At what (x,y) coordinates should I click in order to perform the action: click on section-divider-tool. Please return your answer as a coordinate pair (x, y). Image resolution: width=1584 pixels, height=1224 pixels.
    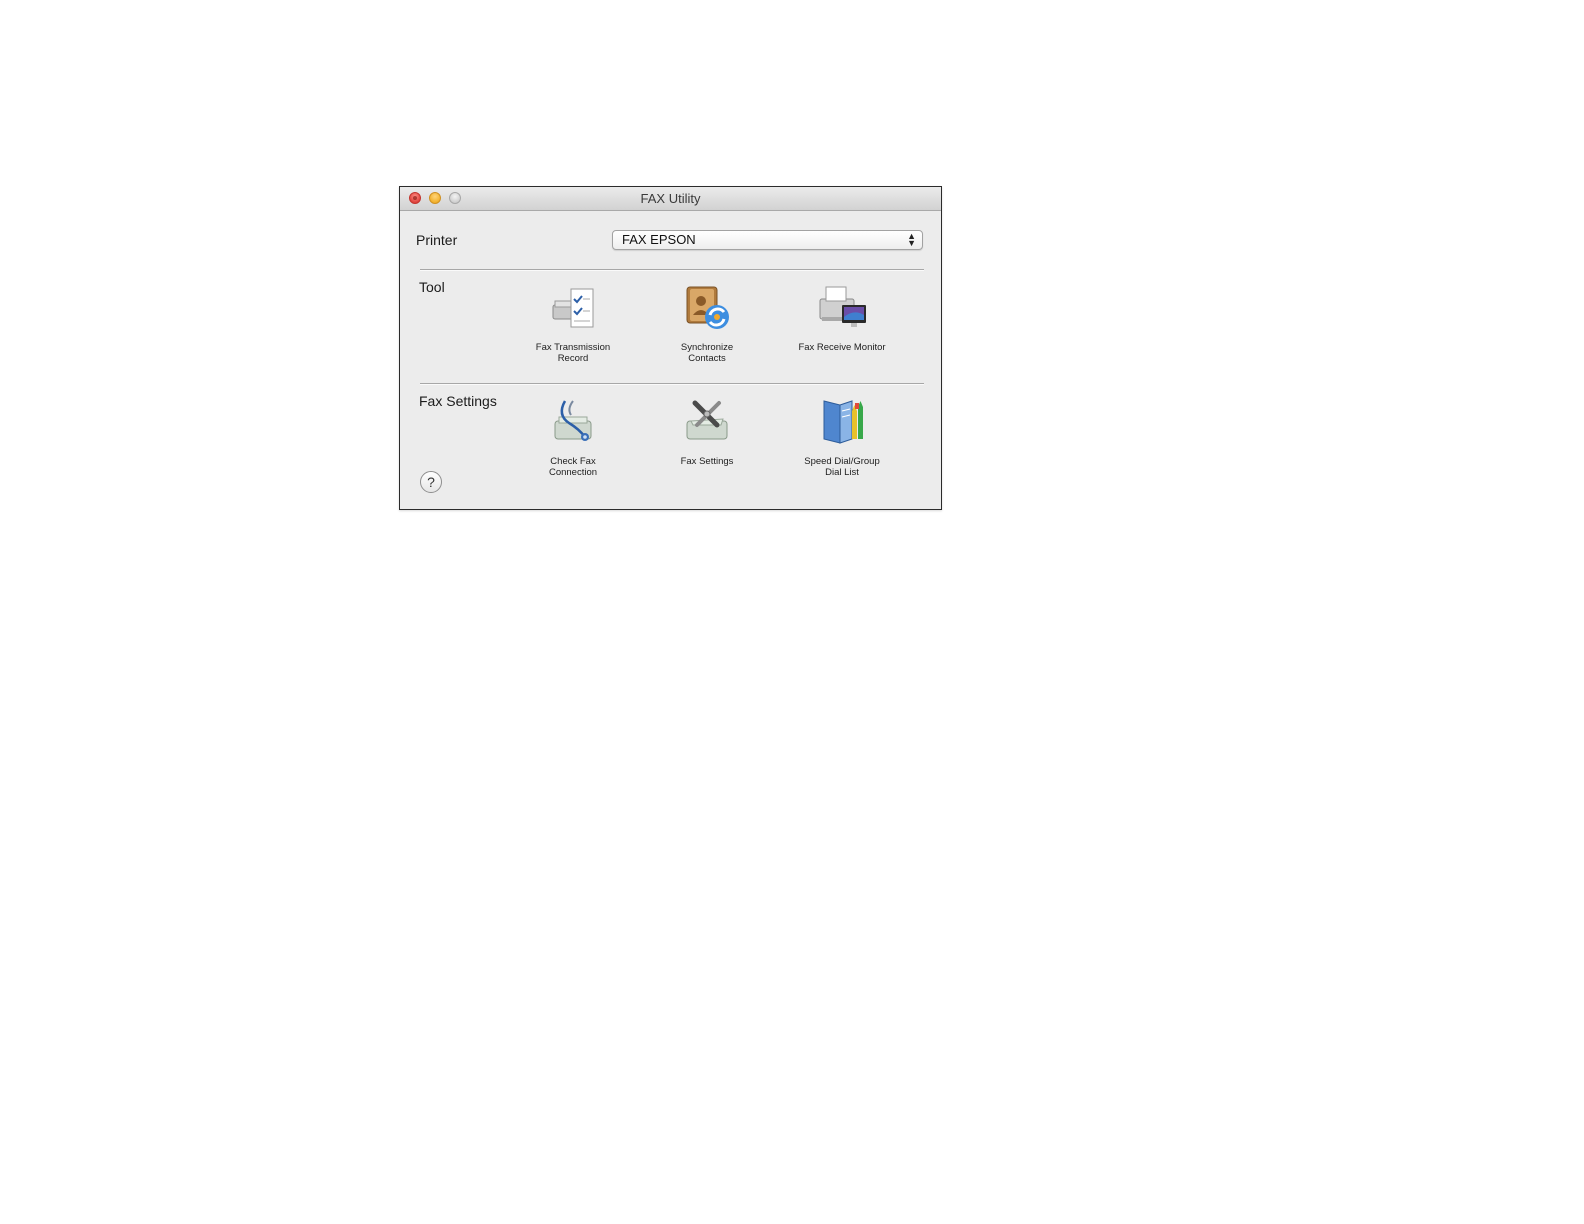
    Looking at the image, I should click on (672, 270).